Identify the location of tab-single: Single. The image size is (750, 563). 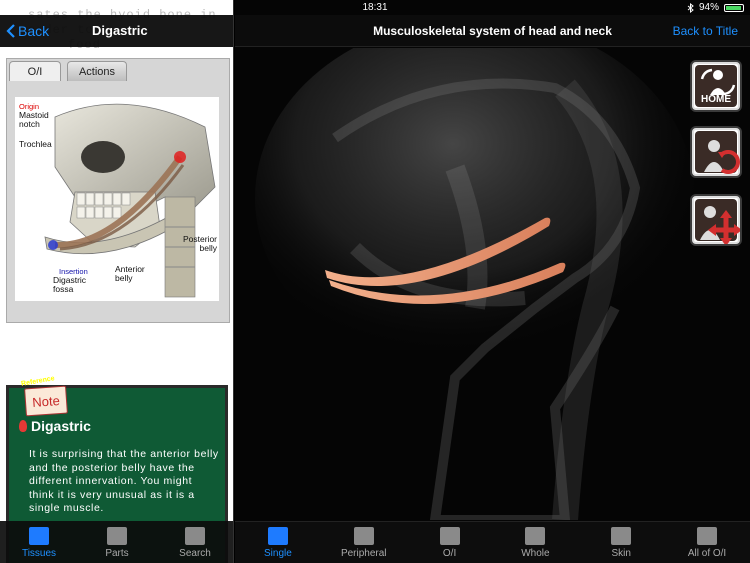
(278, 542).